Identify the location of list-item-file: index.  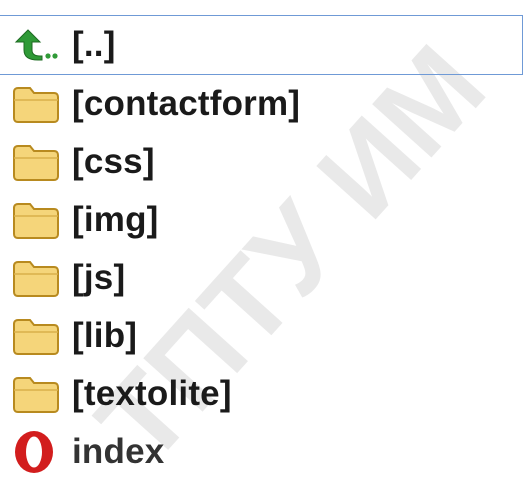
(261, 452).